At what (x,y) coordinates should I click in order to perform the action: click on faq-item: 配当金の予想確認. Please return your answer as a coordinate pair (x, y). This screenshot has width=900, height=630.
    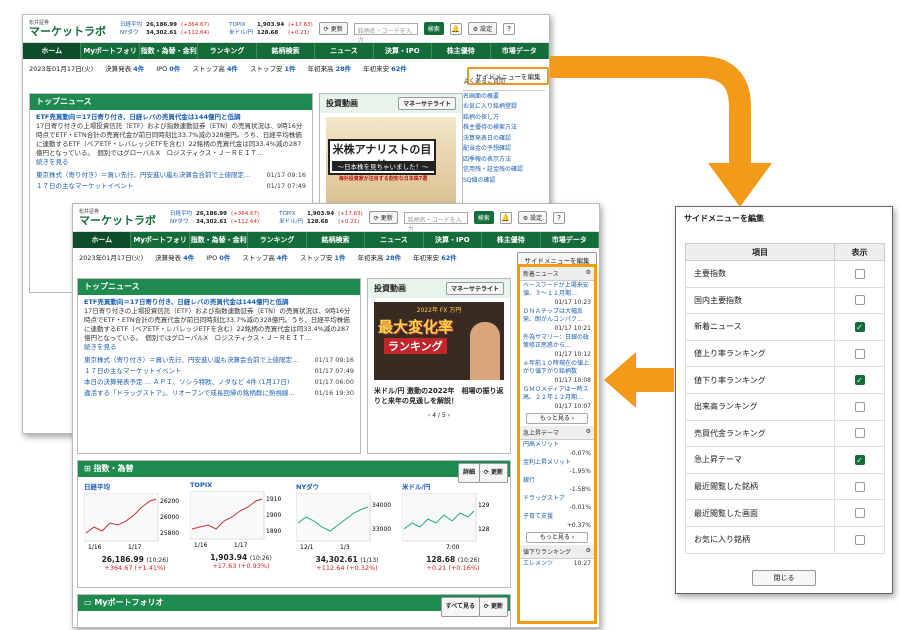
    Looking at the image, I should click on (504, 149).